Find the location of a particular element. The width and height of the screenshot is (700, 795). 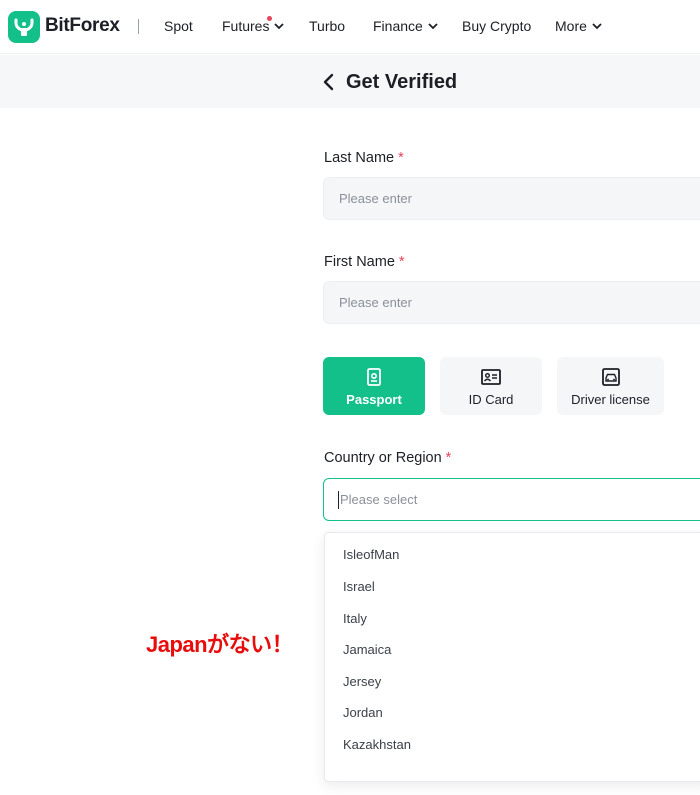

first-name-input is located at coordinates (511, 302).